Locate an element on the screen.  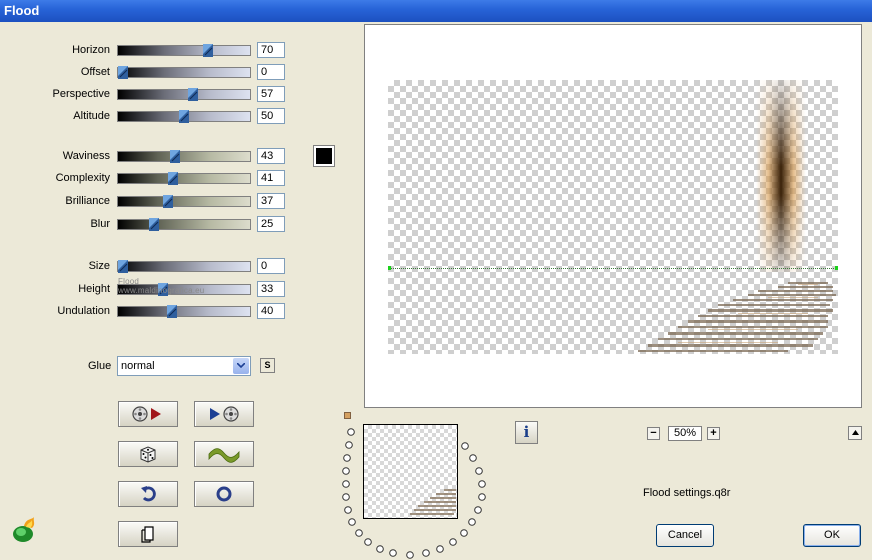
param-slider-size is located at coordinates (184, 266).